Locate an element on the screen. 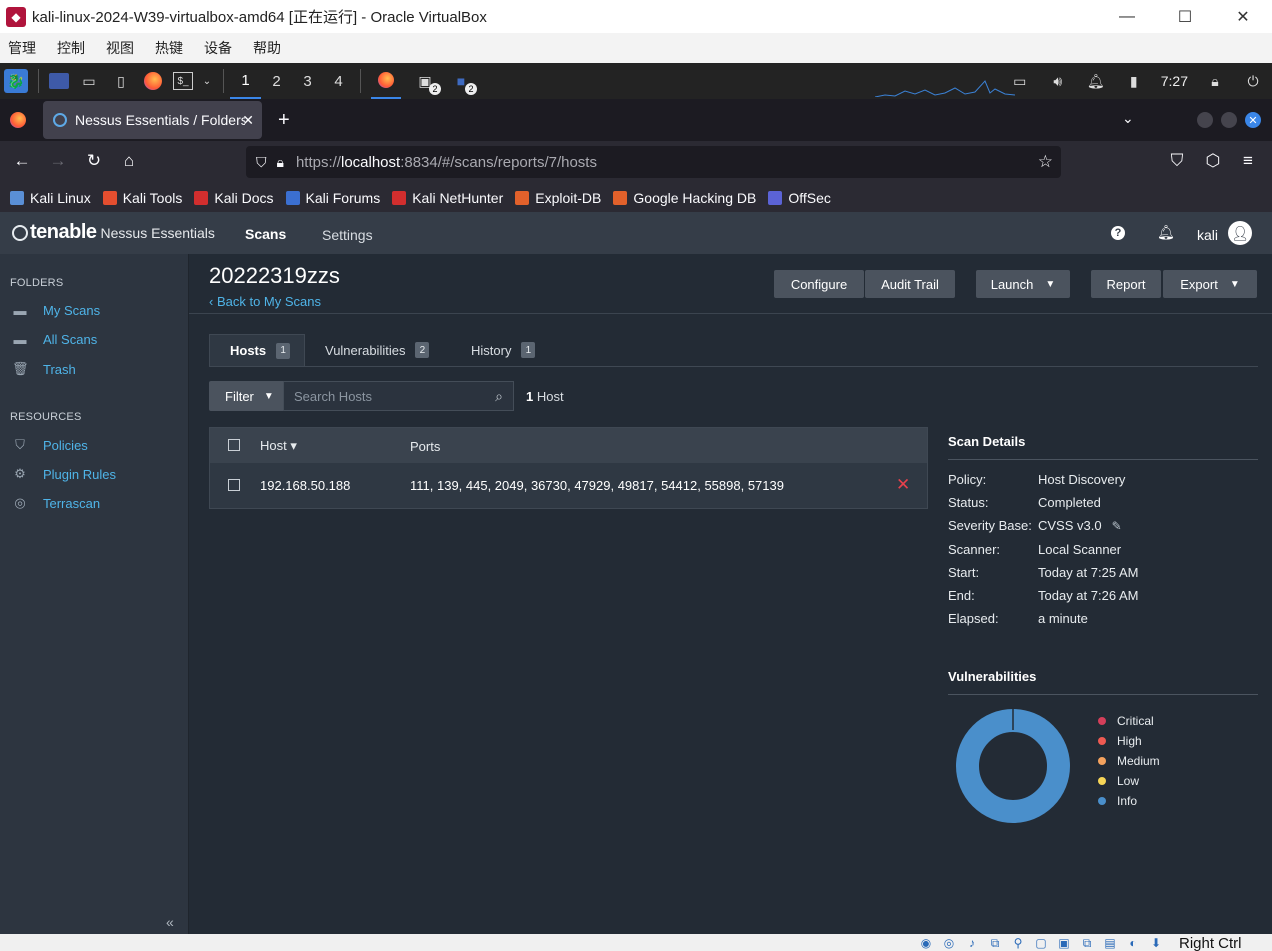  hard-disk-icon: ◉ is located at coordinates (926, 943).